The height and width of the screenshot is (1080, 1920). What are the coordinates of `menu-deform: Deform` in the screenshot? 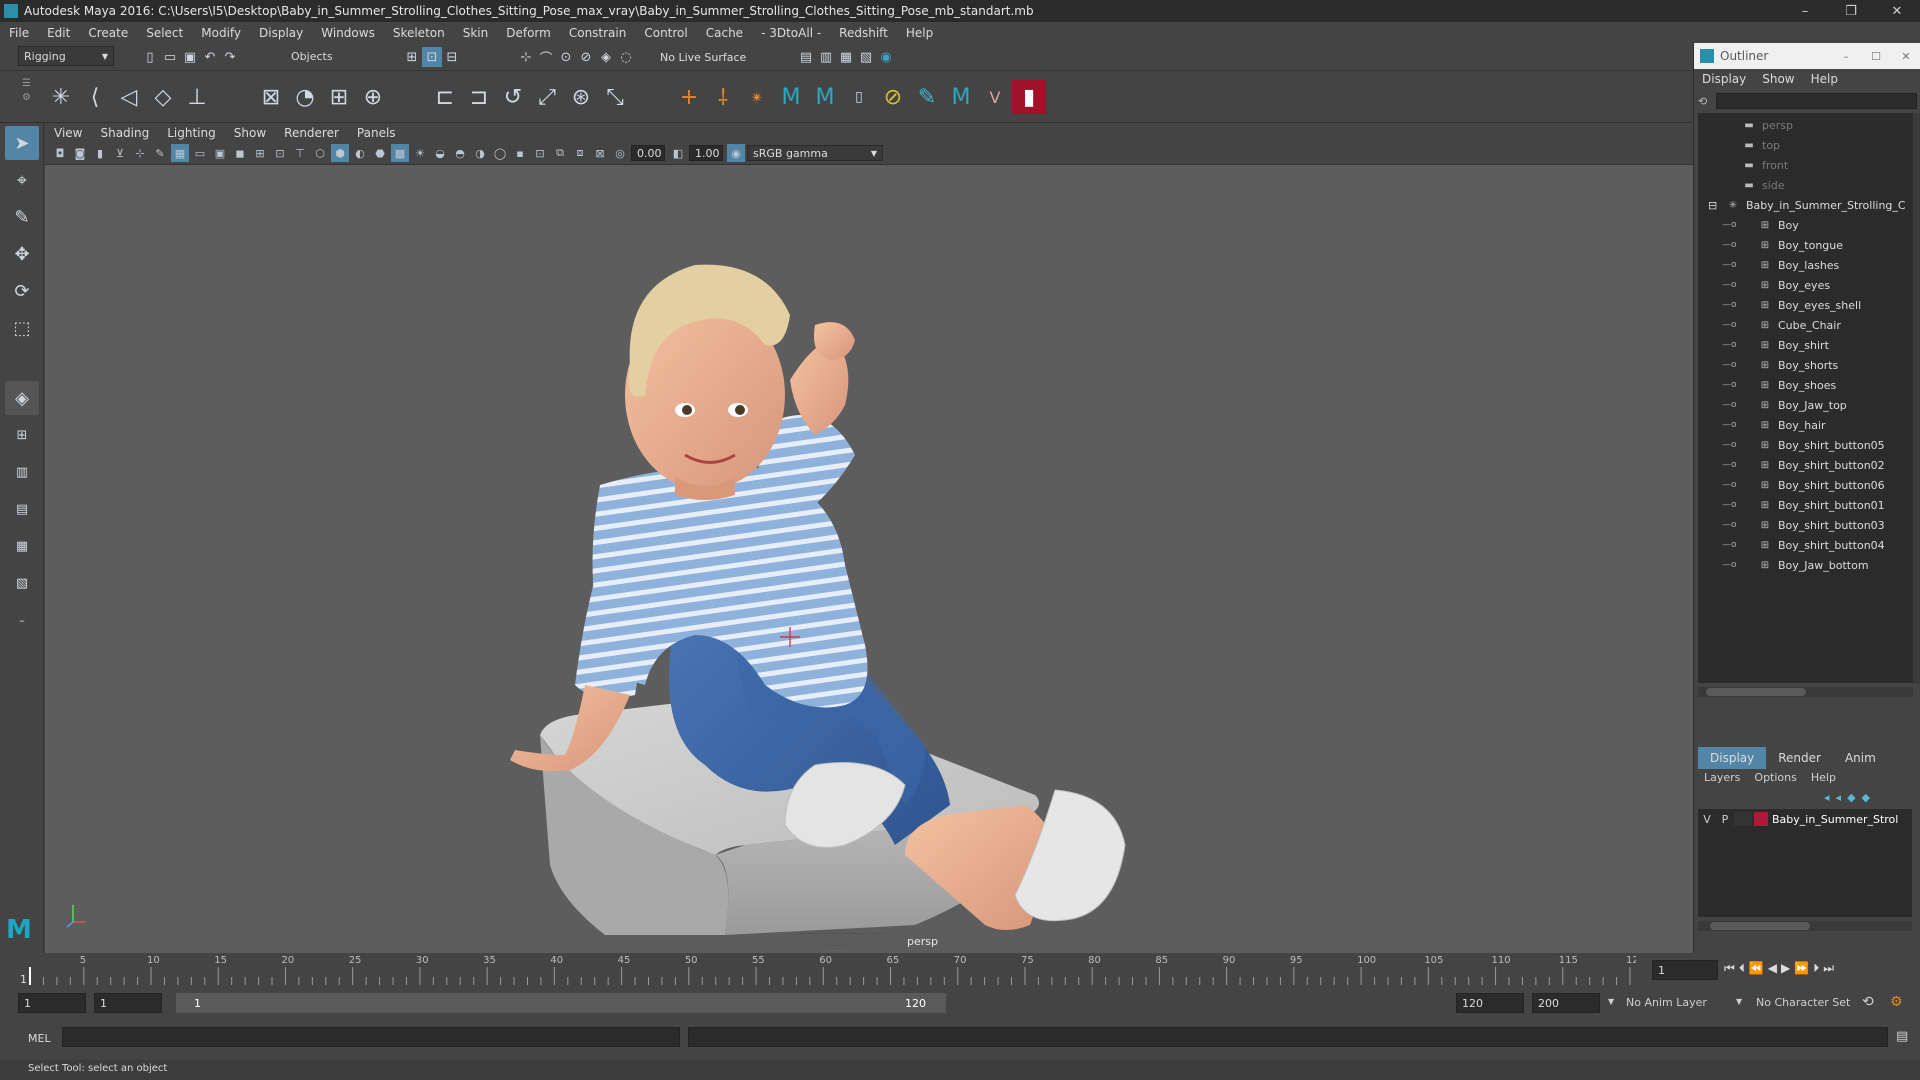 It's located at (528, 33).